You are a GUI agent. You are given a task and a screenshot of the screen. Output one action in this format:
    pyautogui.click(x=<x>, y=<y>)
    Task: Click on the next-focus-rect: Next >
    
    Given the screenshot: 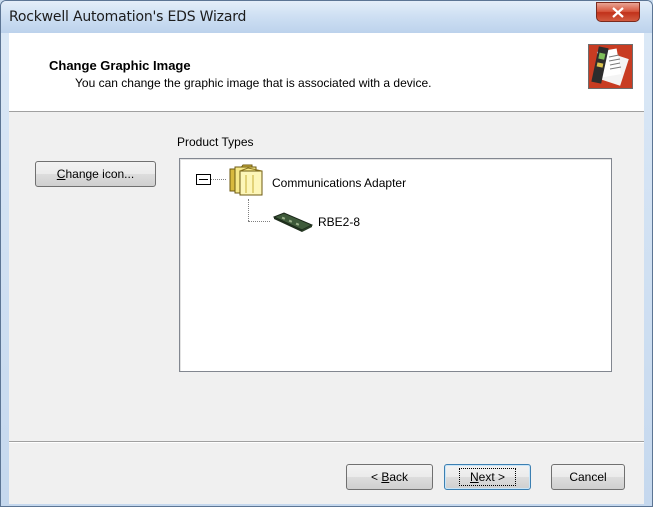 What is the action you would take?
    pyautogui.click(x=487, y=477)
    